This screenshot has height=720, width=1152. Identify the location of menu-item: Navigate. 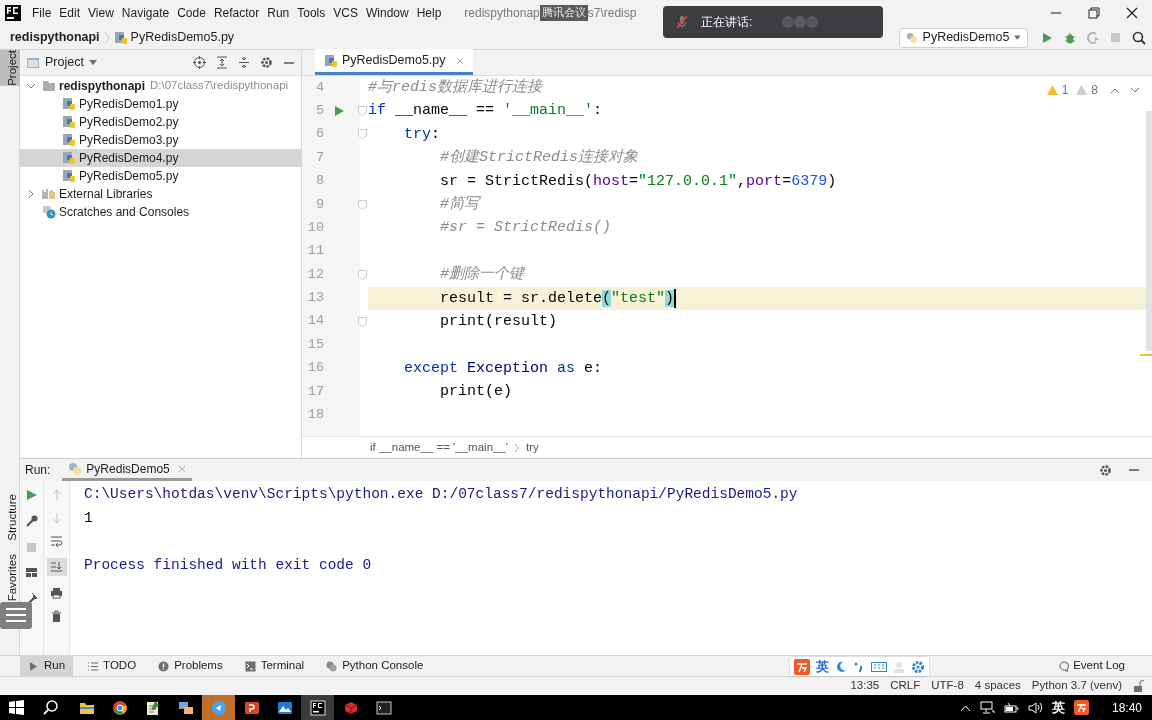
(145, 13).